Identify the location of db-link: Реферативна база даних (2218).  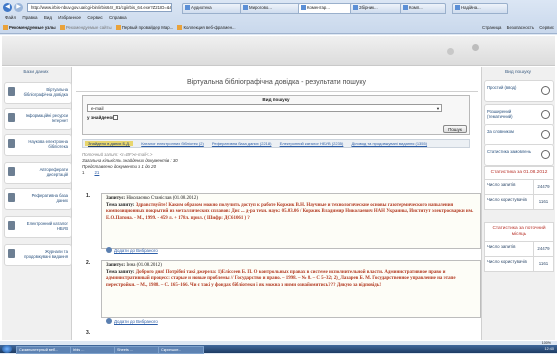
(242, 143).